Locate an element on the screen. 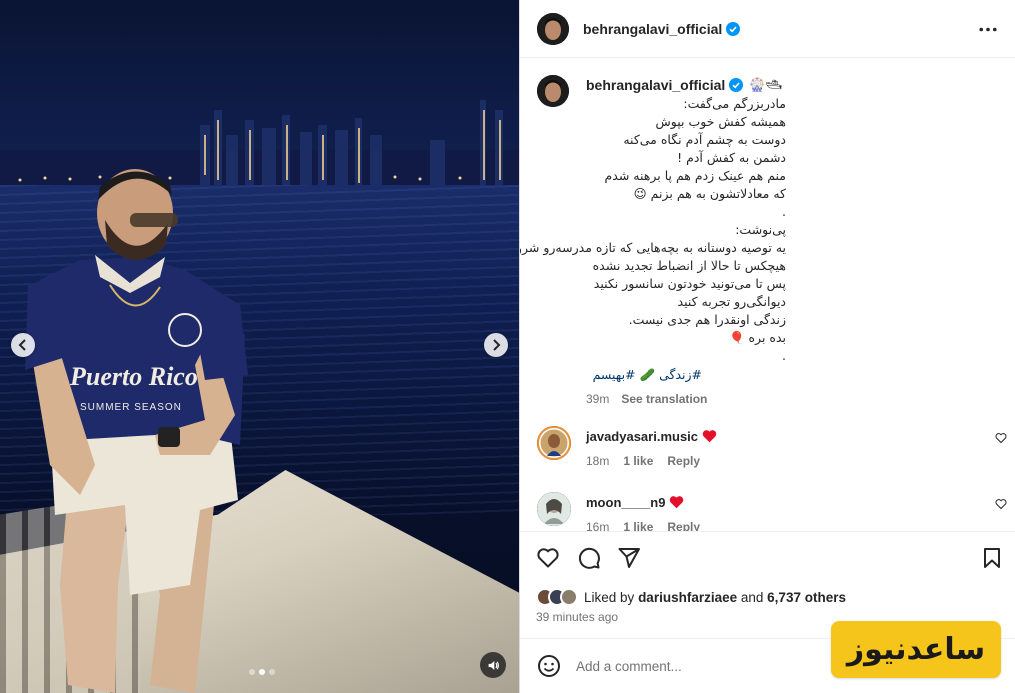 The height and width of the screenshot is (693, 1015). caption-username: behrangalavi_official is located at coordinates (655, 85).